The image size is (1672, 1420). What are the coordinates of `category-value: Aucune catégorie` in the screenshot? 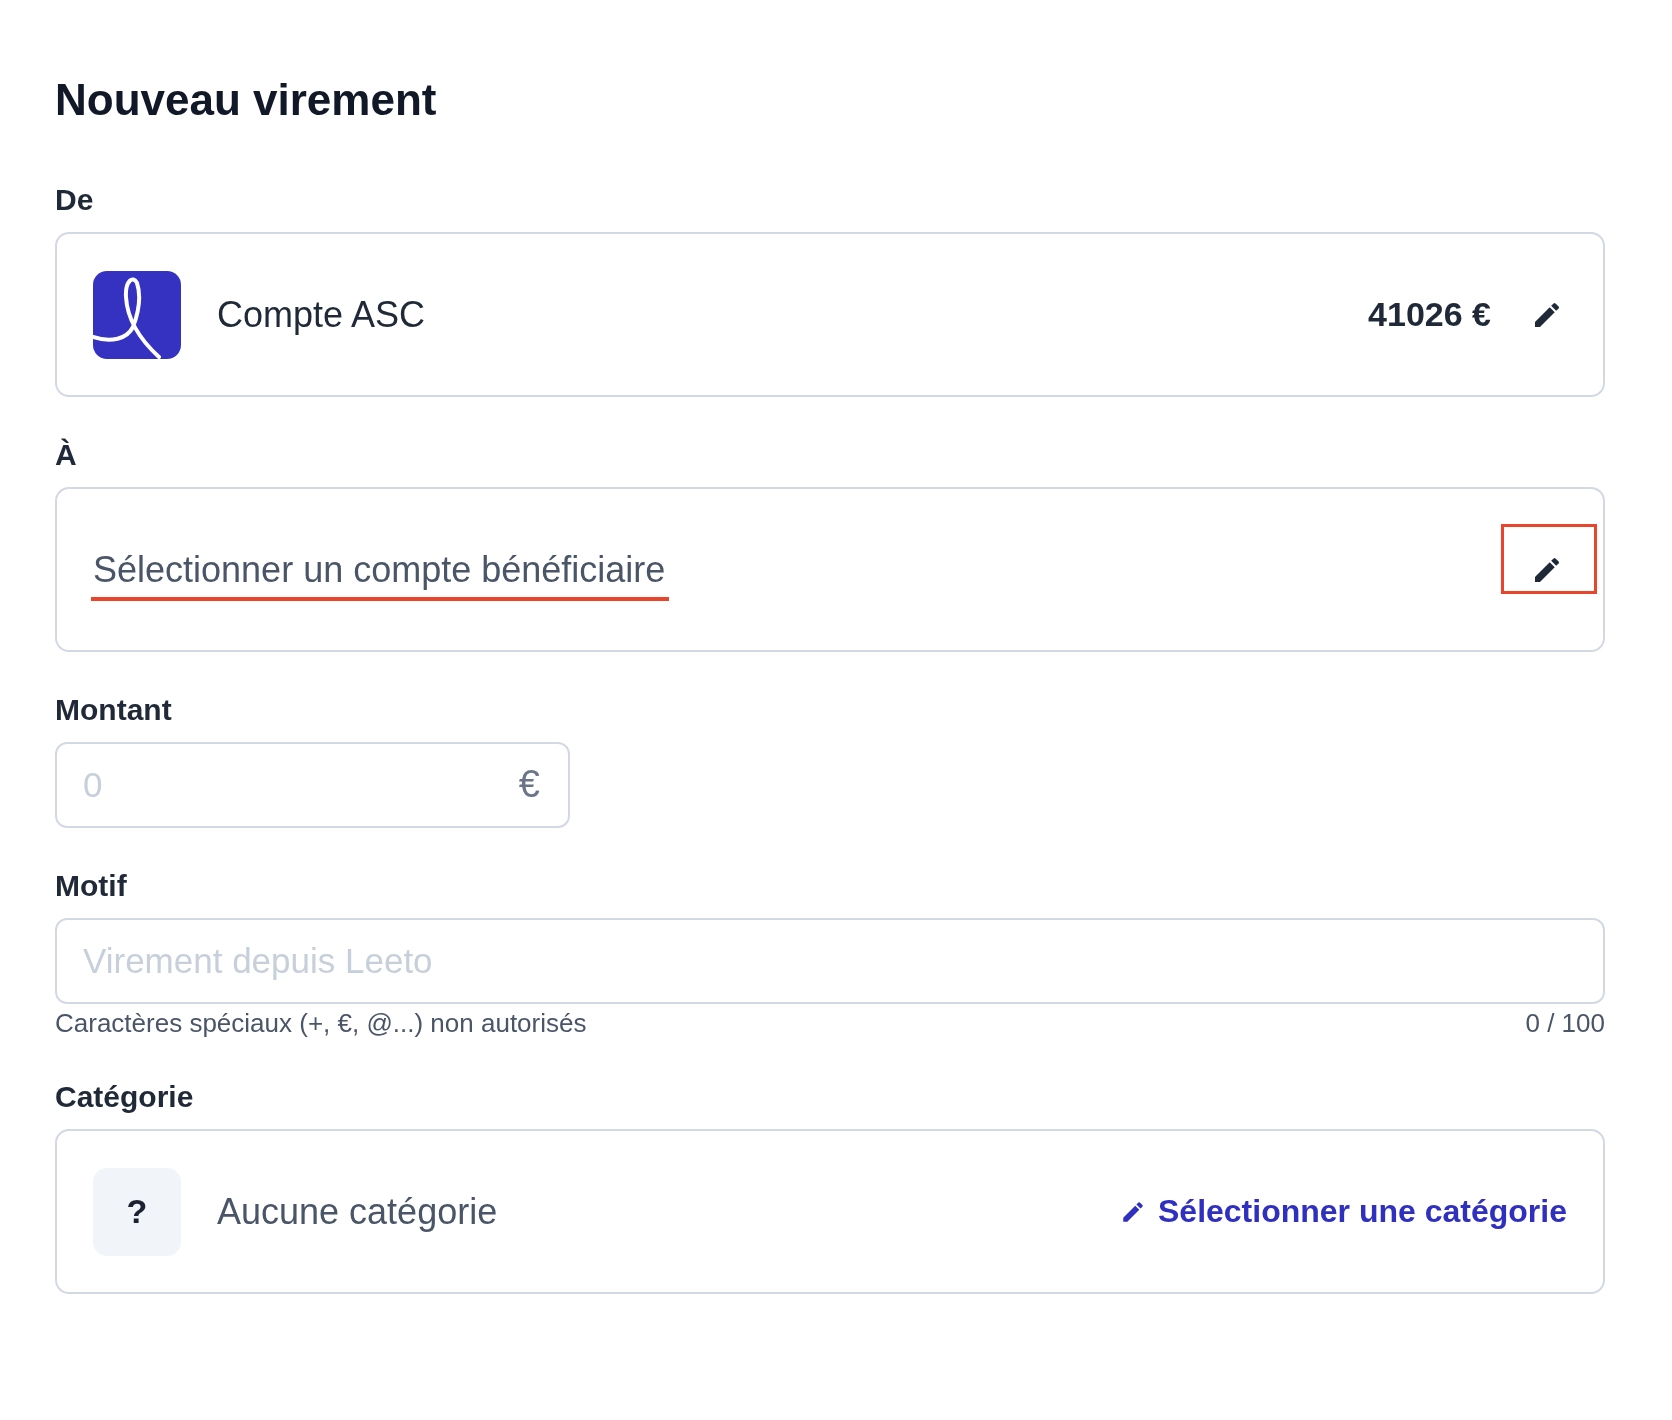 It's located at (358, 1211).